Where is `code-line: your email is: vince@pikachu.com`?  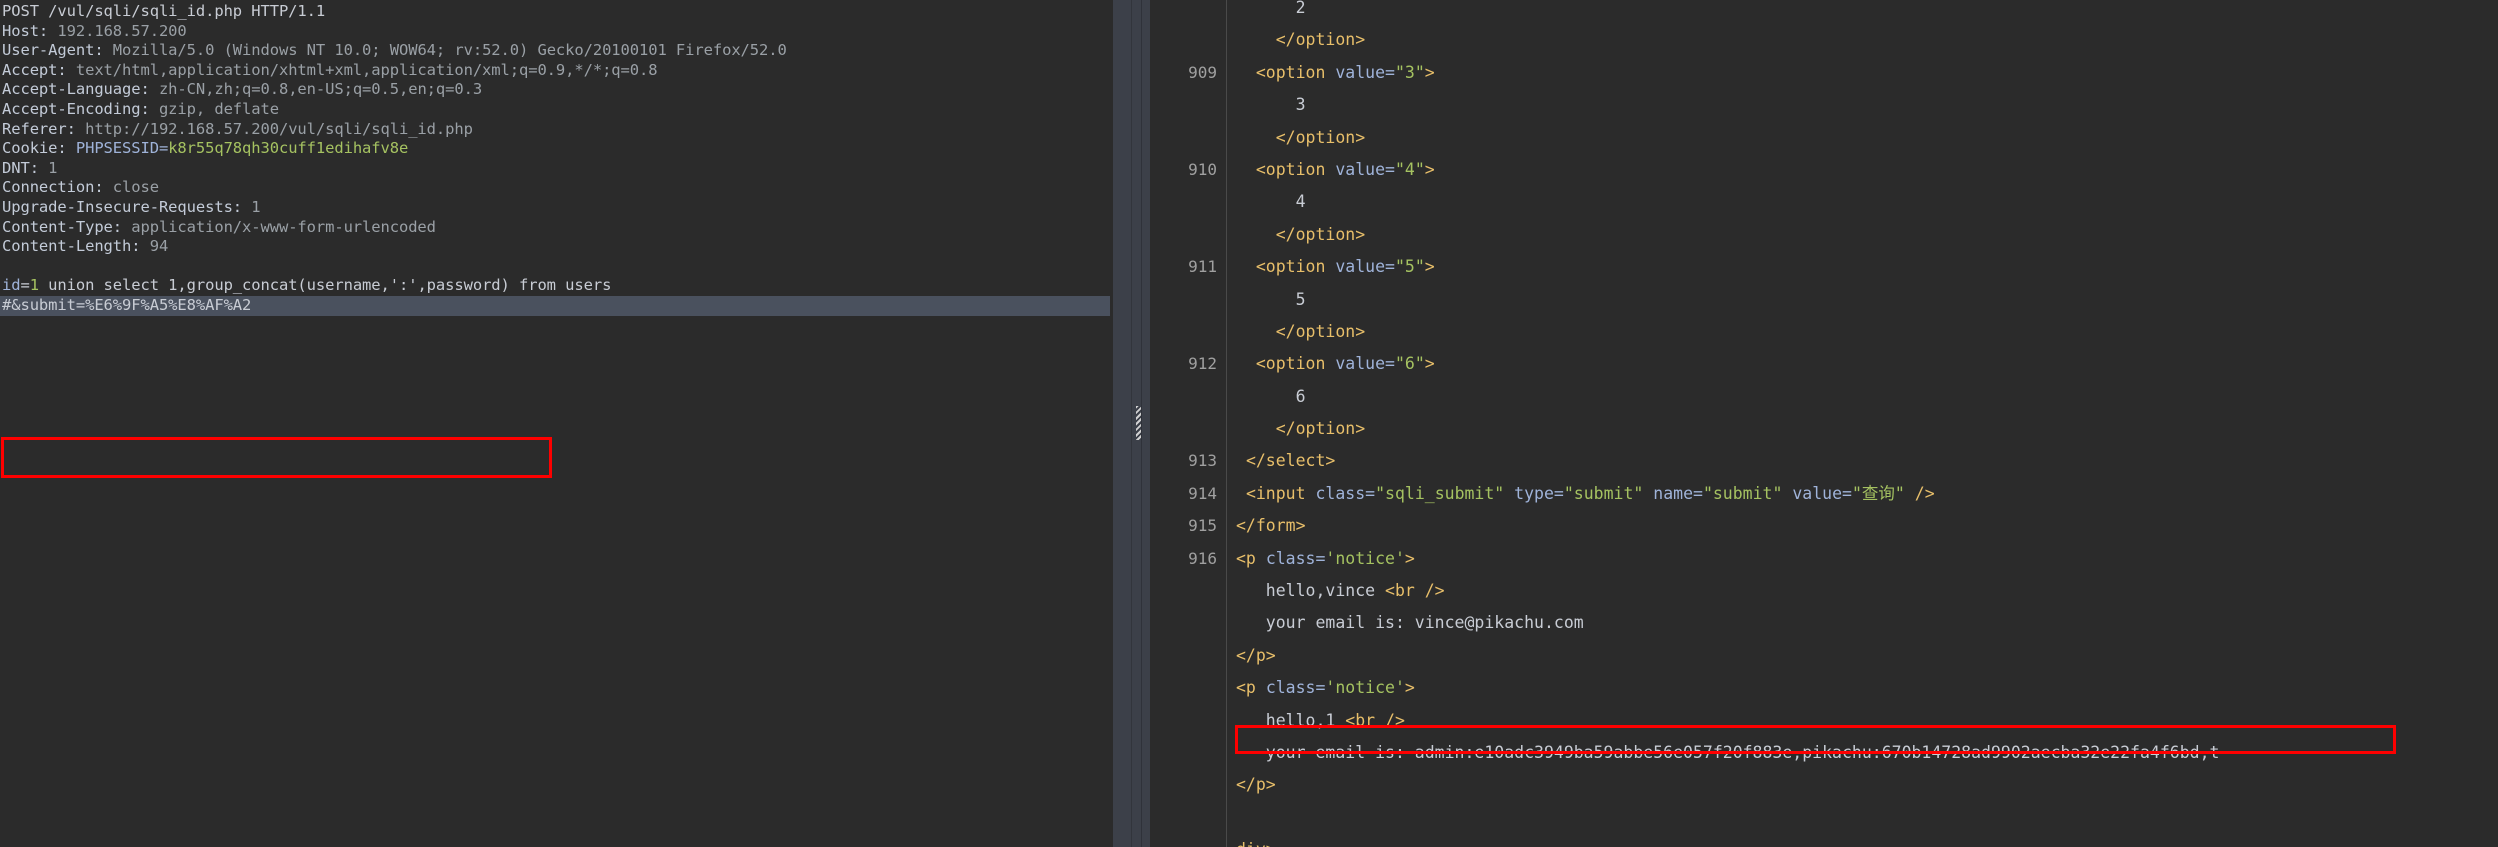 code-line: your email is: vince@pikachu.com is located at coordinates (1831, 623).